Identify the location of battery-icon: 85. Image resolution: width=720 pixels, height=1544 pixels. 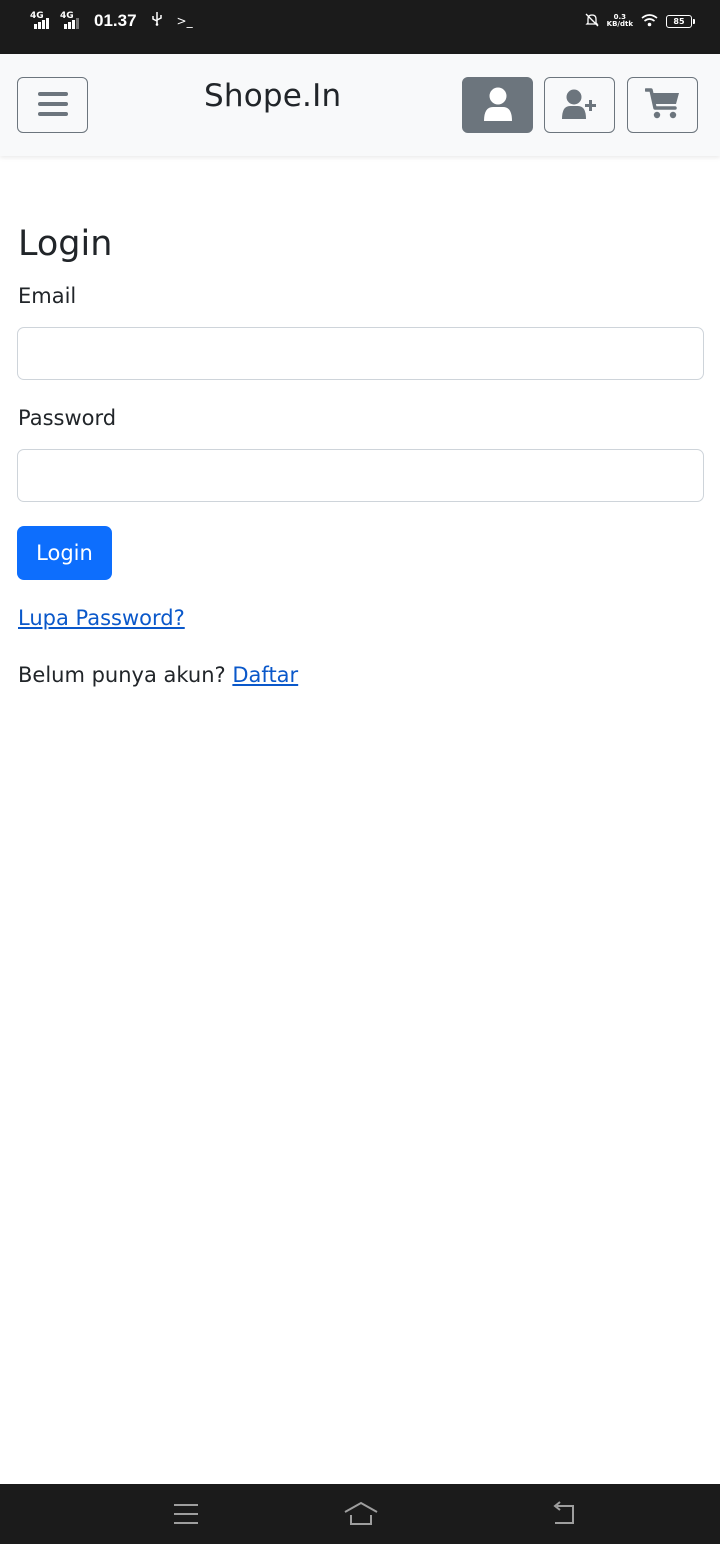
(680, 21).